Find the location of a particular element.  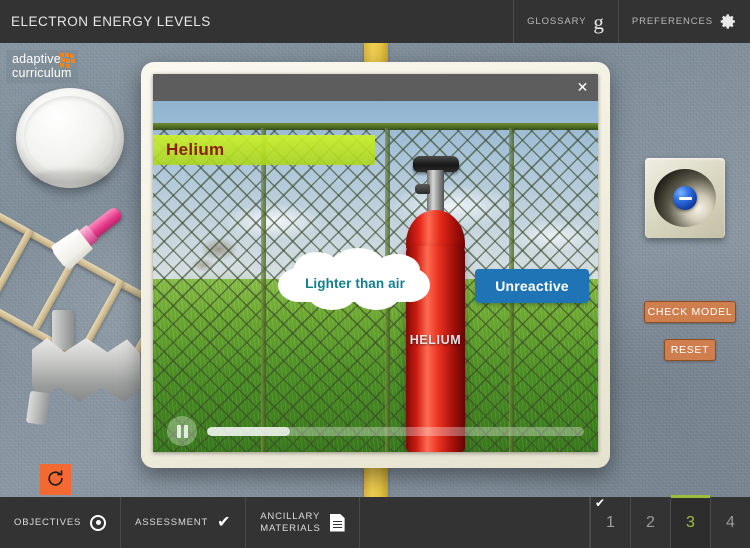

page-completed-check-icon: ✔ is located at coordinates (600, 503).